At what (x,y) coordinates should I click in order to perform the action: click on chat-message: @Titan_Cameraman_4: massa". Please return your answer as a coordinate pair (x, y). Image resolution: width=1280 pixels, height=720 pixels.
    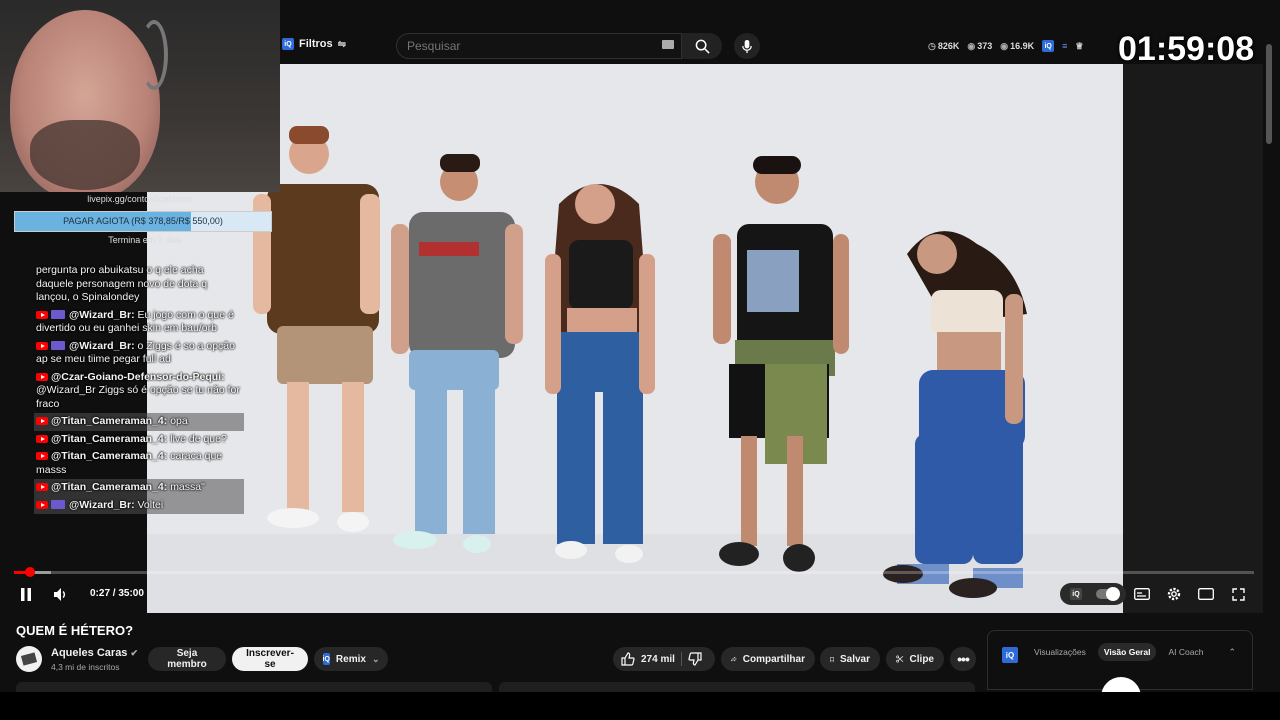
    Looking at the image, I should click on (139, 488).